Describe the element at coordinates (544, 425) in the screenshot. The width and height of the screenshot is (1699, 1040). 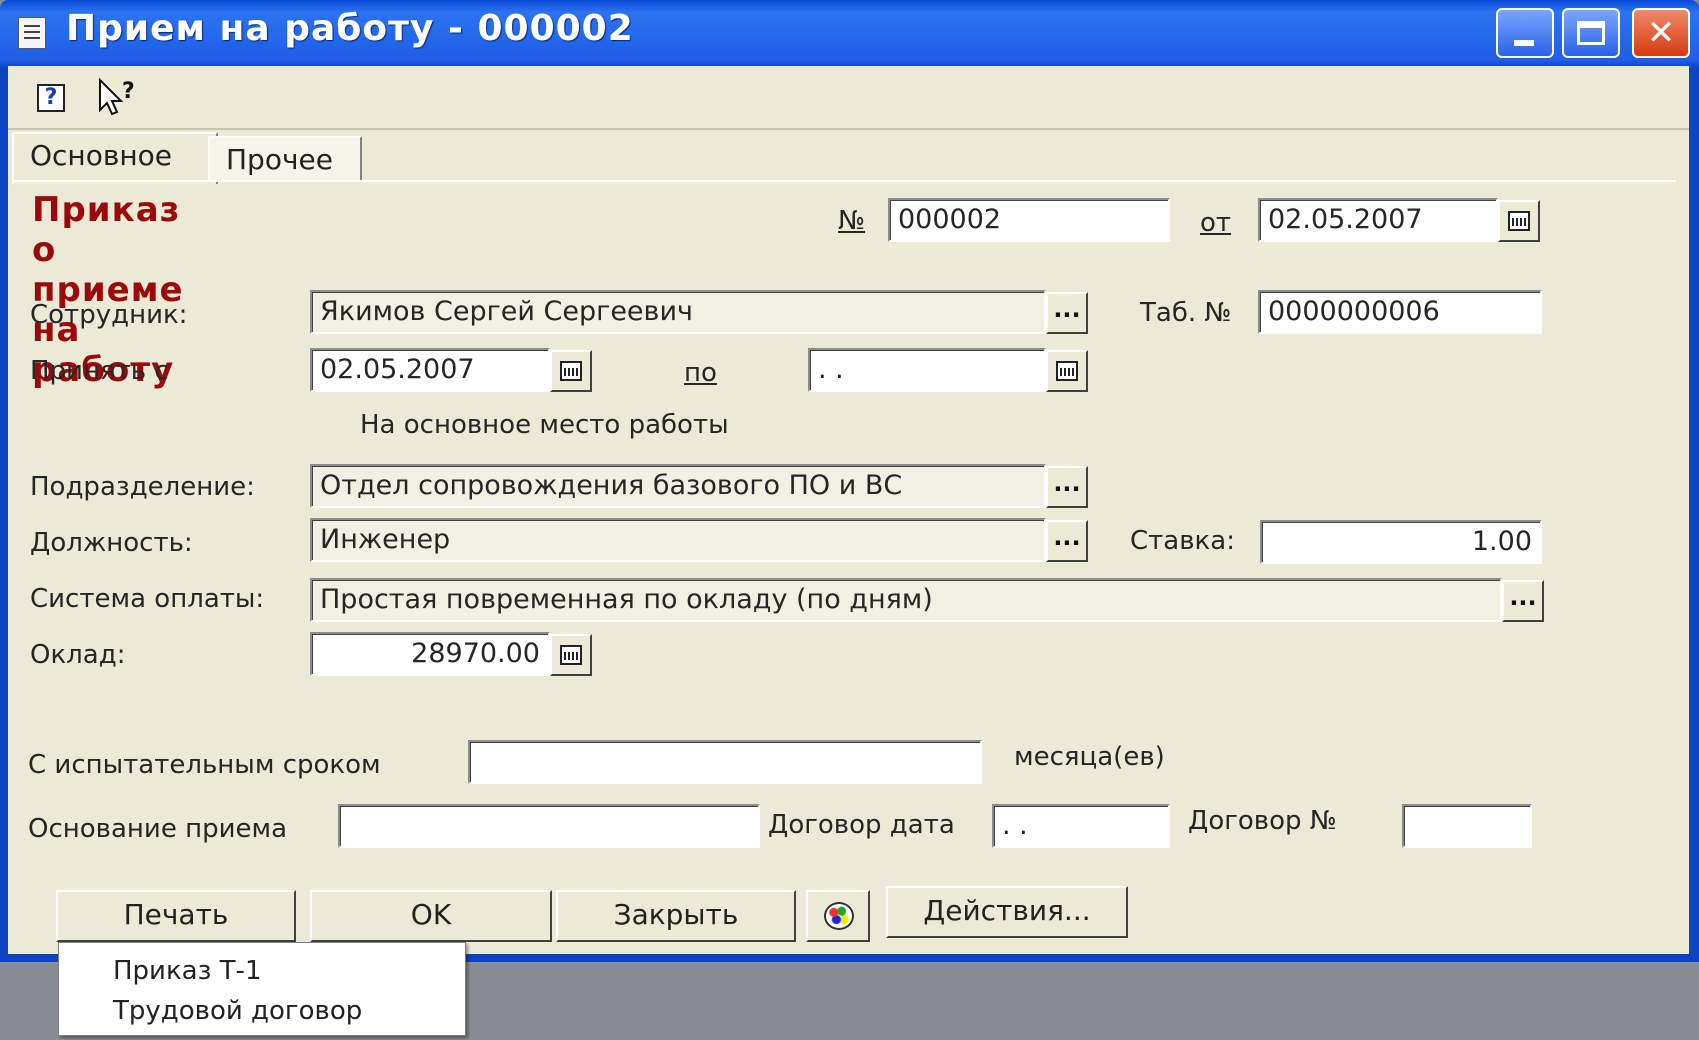
I see `main-job-label: На основное место работы` at that location.